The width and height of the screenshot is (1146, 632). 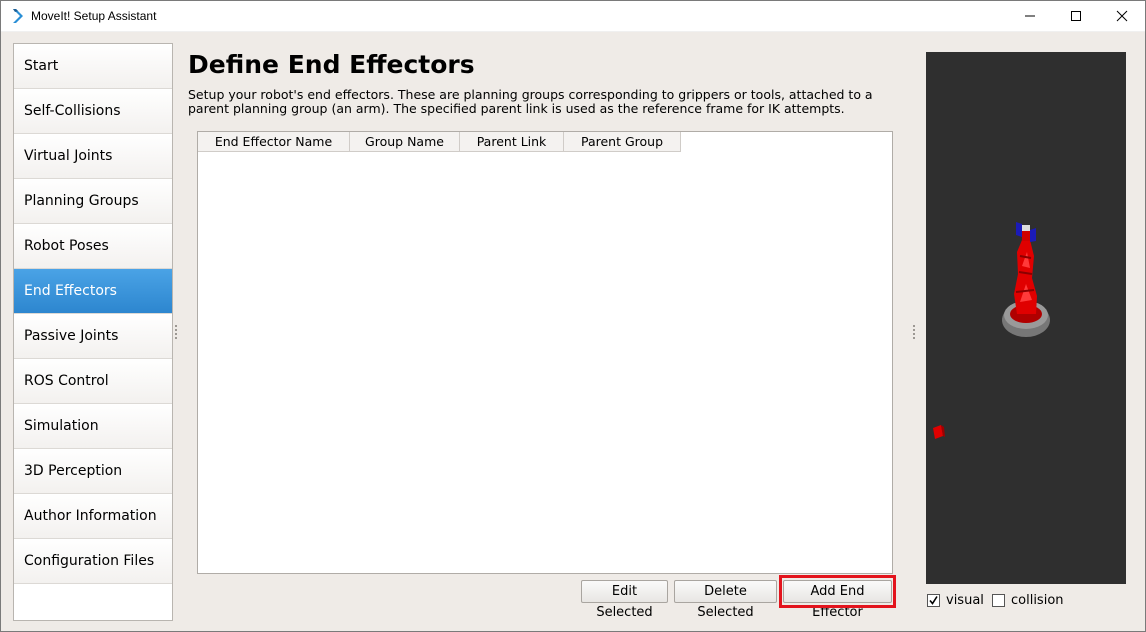 I want to click on collision-checkbox-row: collision, so click(x=1028, y=600).